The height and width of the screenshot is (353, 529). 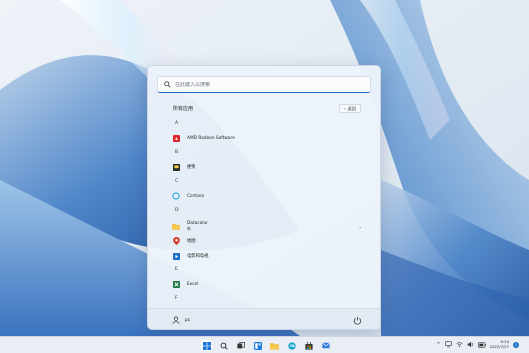 What do you see at coordinates (264, 318) in the screenshot?
I see `start-menu-footer: pc` at bounding box center [264, 318].